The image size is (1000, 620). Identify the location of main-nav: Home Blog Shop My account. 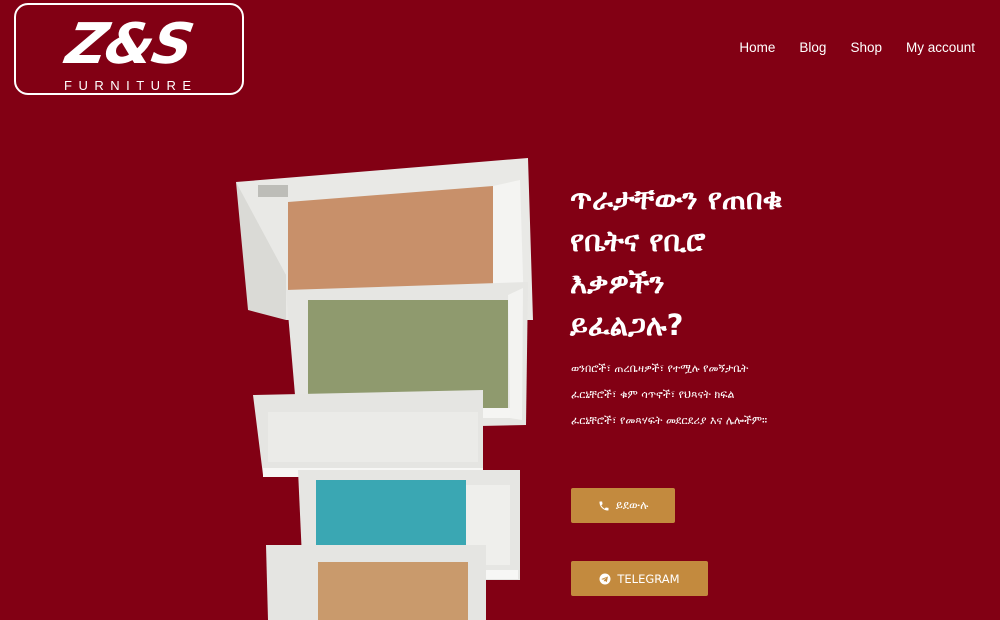
(857, 47).